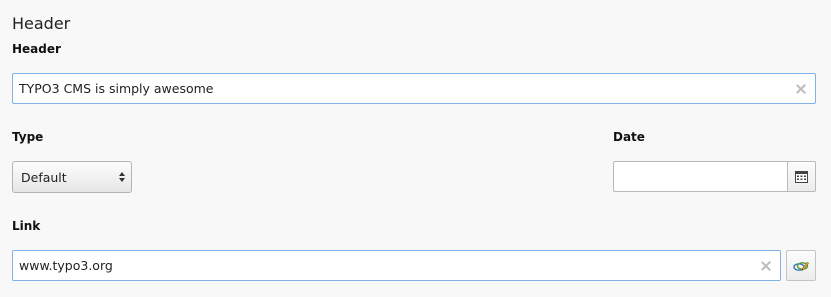  Describe the element at coordinates (404, 88) in the screenshot. I see `header-input-value: TYPO3 CMS is simply awesome` at that location.